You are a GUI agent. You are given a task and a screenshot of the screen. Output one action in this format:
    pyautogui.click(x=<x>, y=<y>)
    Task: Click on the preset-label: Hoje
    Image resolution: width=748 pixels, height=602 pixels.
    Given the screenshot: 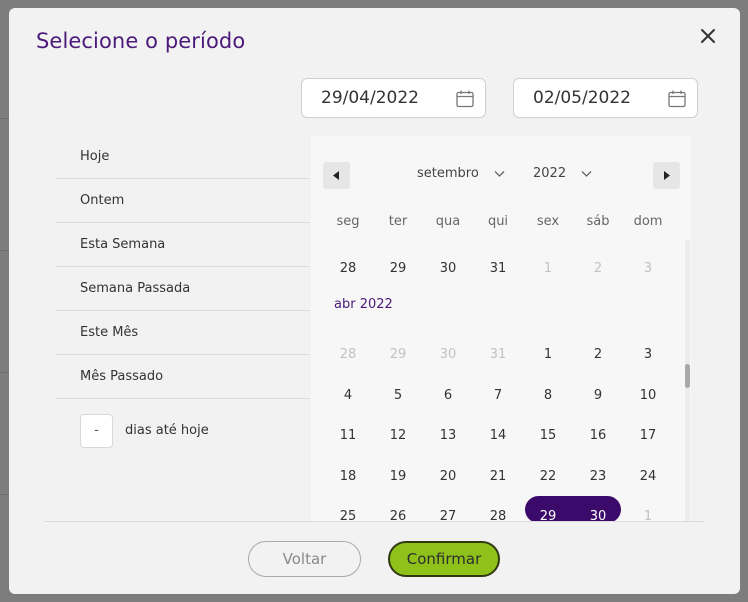 What is the action you would take?
    pyautogui.click(x=95, y=156)
    